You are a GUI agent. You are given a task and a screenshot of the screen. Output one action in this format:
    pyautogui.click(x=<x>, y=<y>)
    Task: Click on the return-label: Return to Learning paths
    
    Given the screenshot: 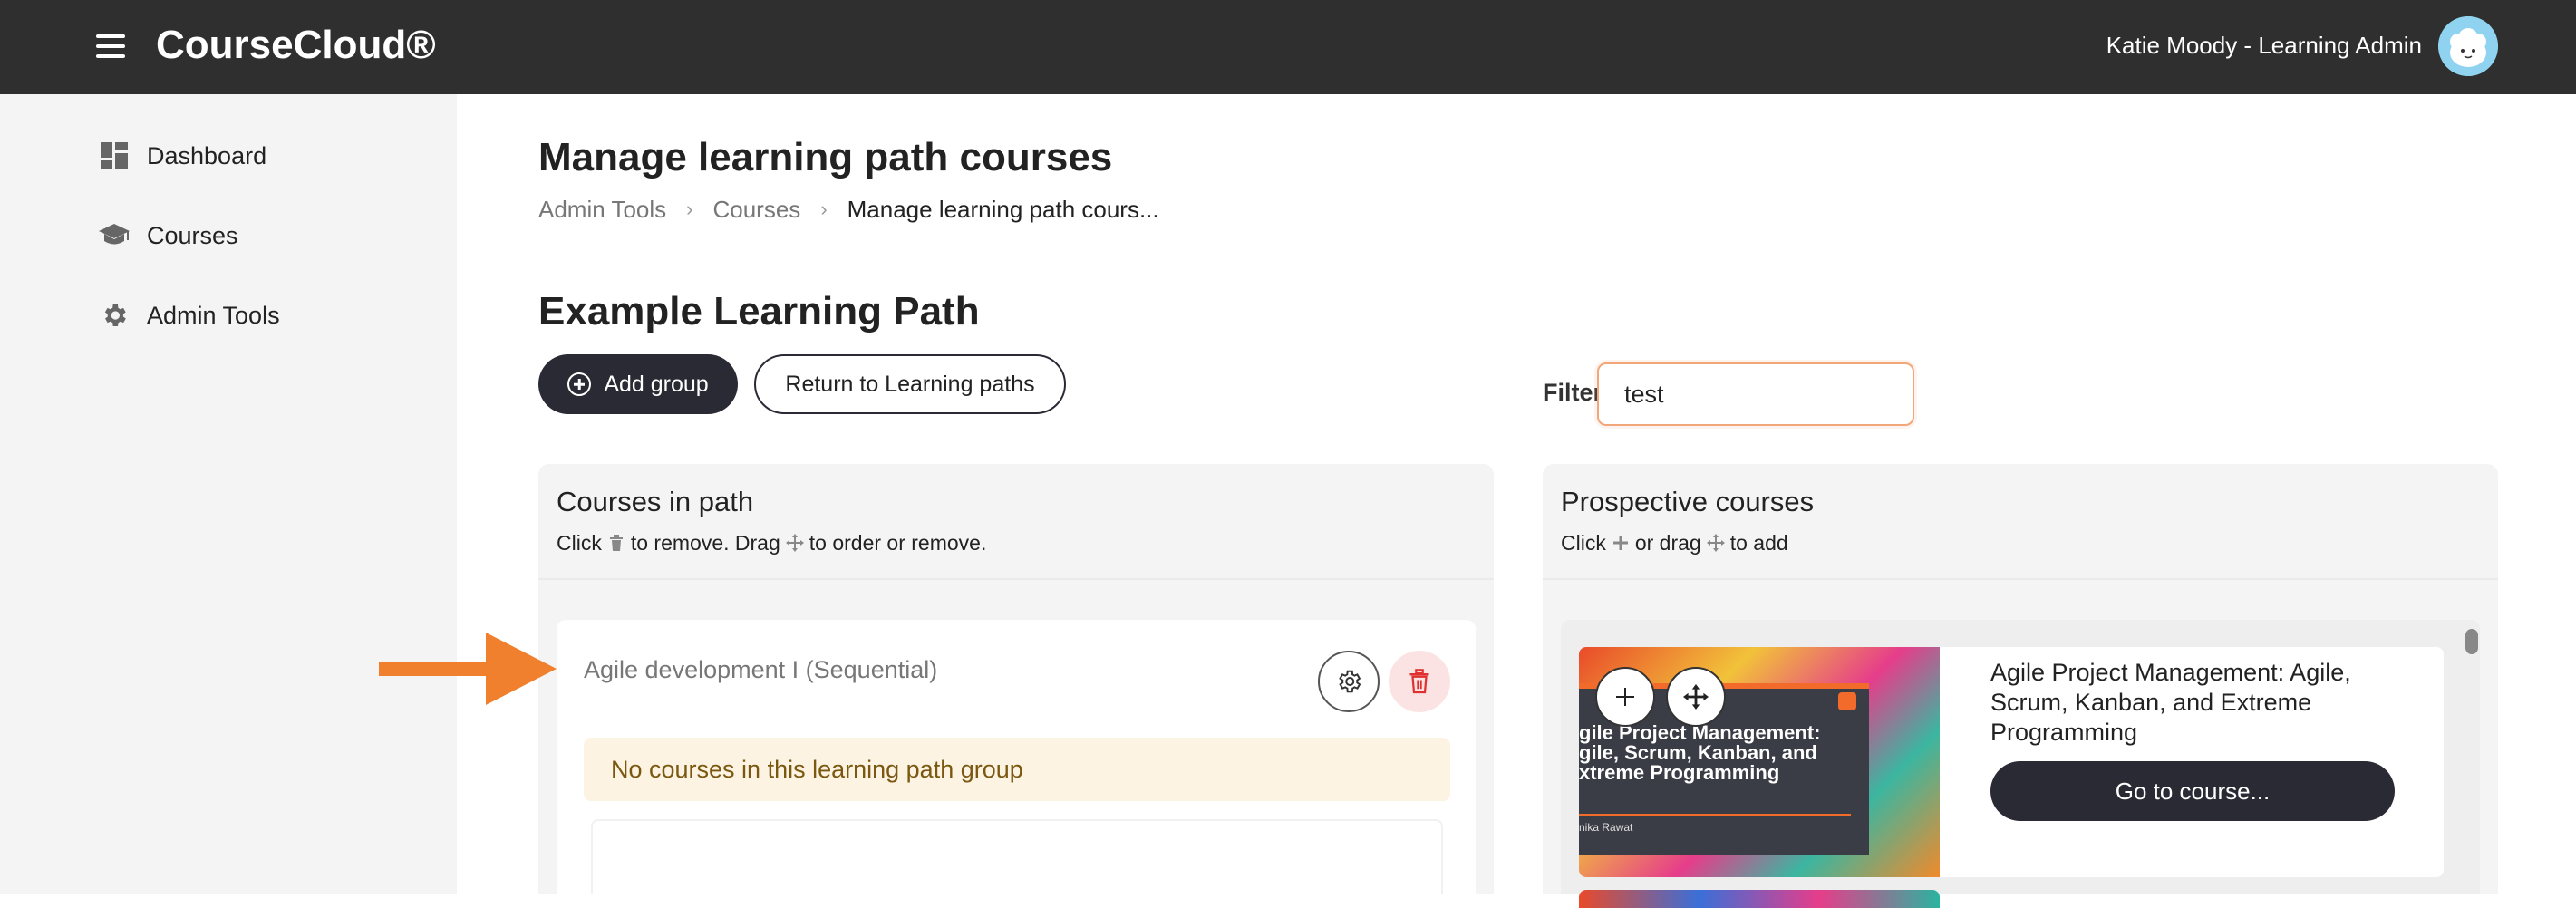 What is the action you would take?
    pyautogui.click(x=910, y=384)
    